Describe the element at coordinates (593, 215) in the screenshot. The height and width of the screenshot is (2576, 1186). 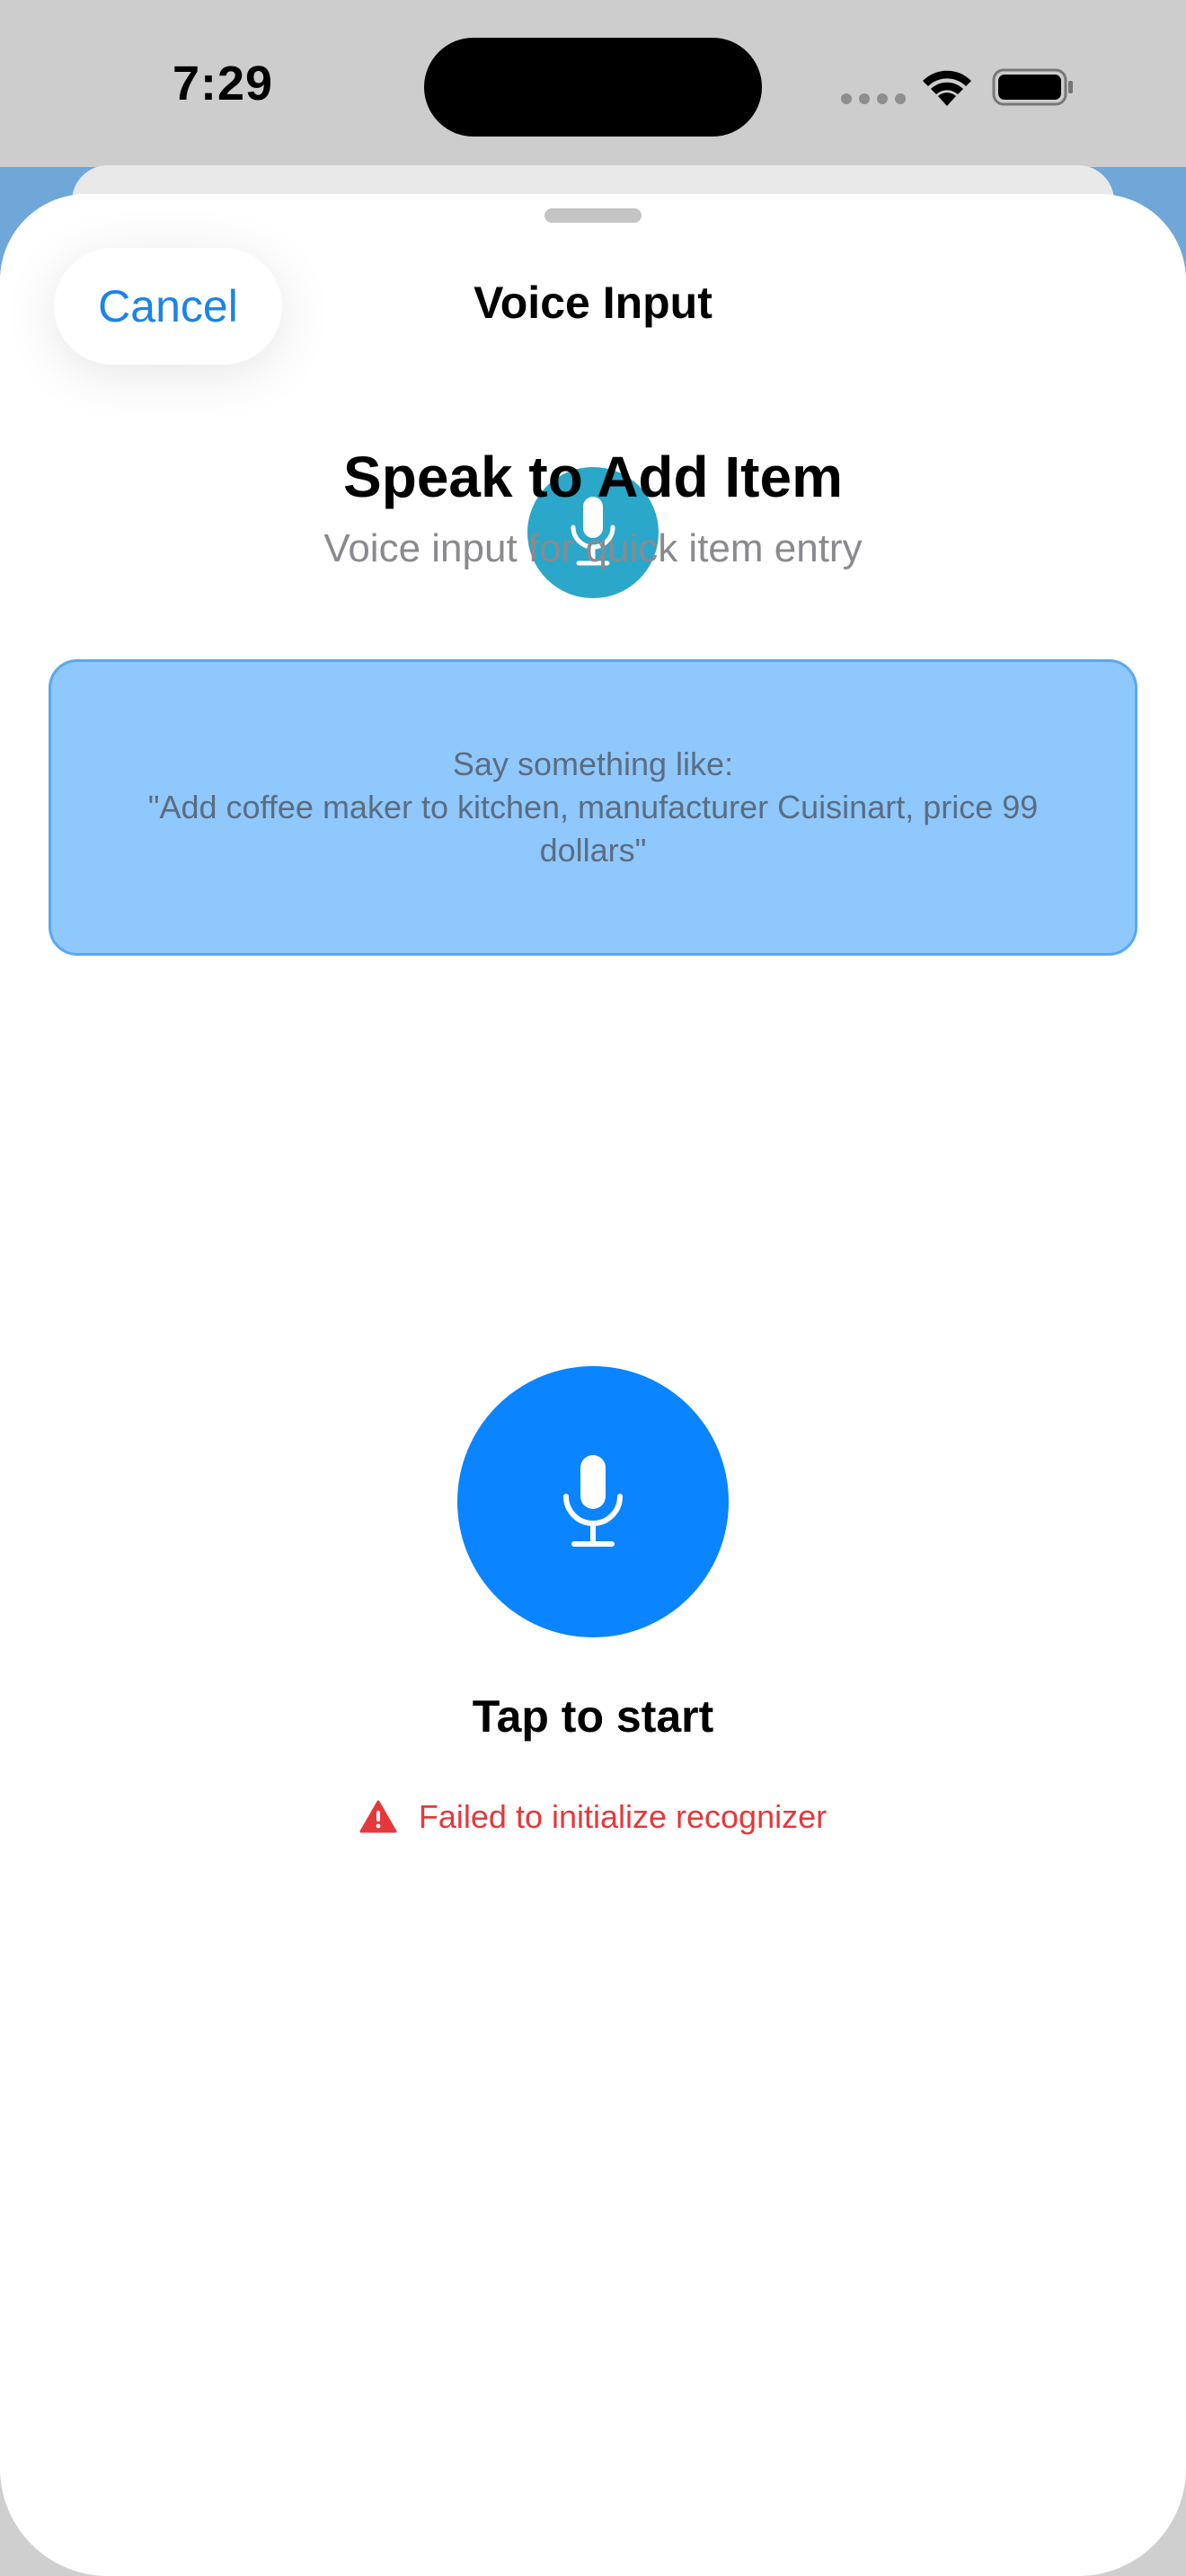
I see `sheet-grabber` at that location.